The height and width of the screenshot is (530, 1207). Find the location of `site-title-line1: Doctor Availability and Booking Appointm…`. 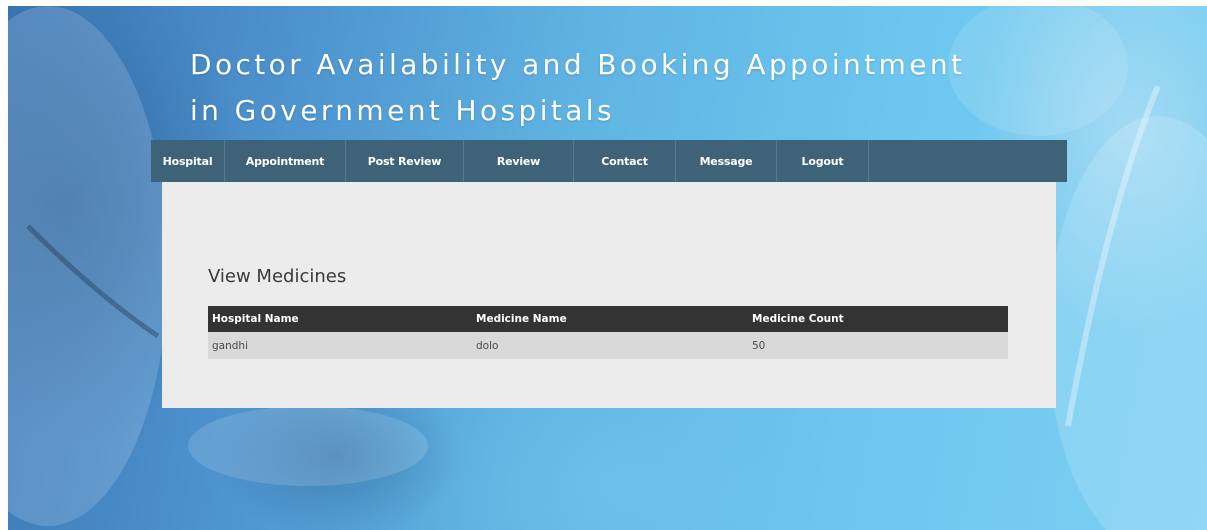

site-title-line1: Doctor Availability and Booking Appointm… is located at coordinates (578, 64).